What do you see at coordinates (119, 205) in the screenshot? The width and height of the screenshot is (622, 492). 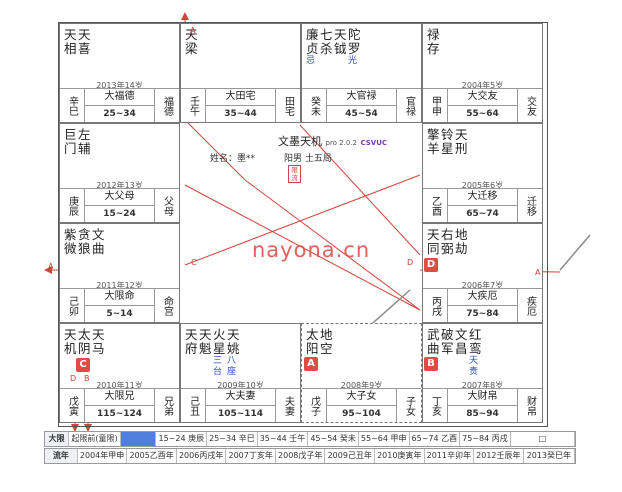 I see `palace-footer: 庚辰 大父母 15~24 父母` at bounding box center [119, 205].